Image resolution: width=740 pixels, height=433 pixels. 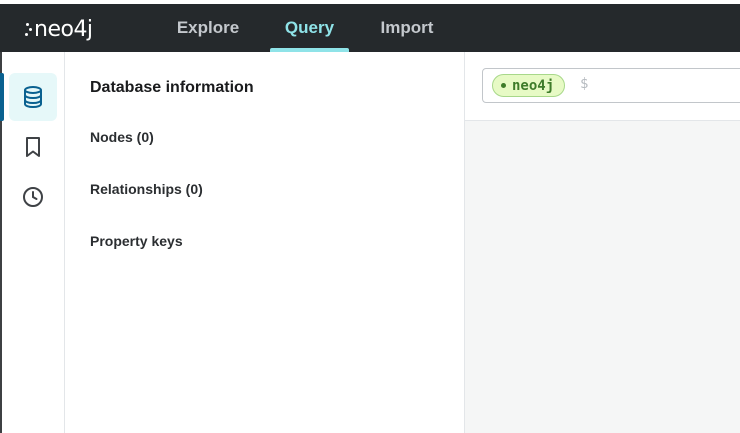 I want to click on tab-query: Query, so click(x=309, y=28).